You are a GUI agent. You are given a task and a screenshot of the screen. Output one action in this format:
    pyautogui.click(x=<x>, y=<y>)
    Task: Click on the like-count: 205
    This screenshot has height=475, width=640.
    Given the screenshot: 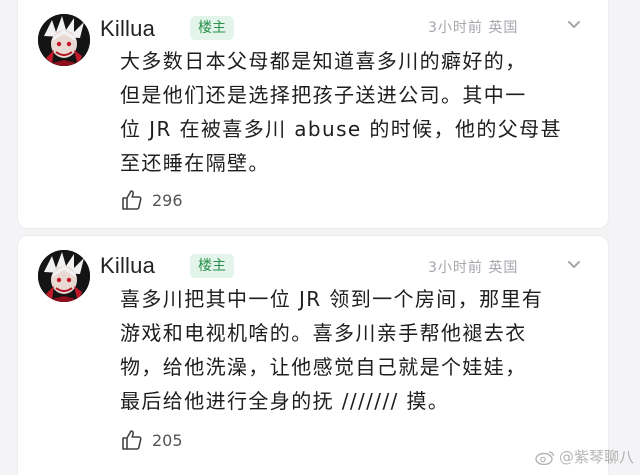 What is the action you would take?
    pyautogui.click(x=167, y=440)
    